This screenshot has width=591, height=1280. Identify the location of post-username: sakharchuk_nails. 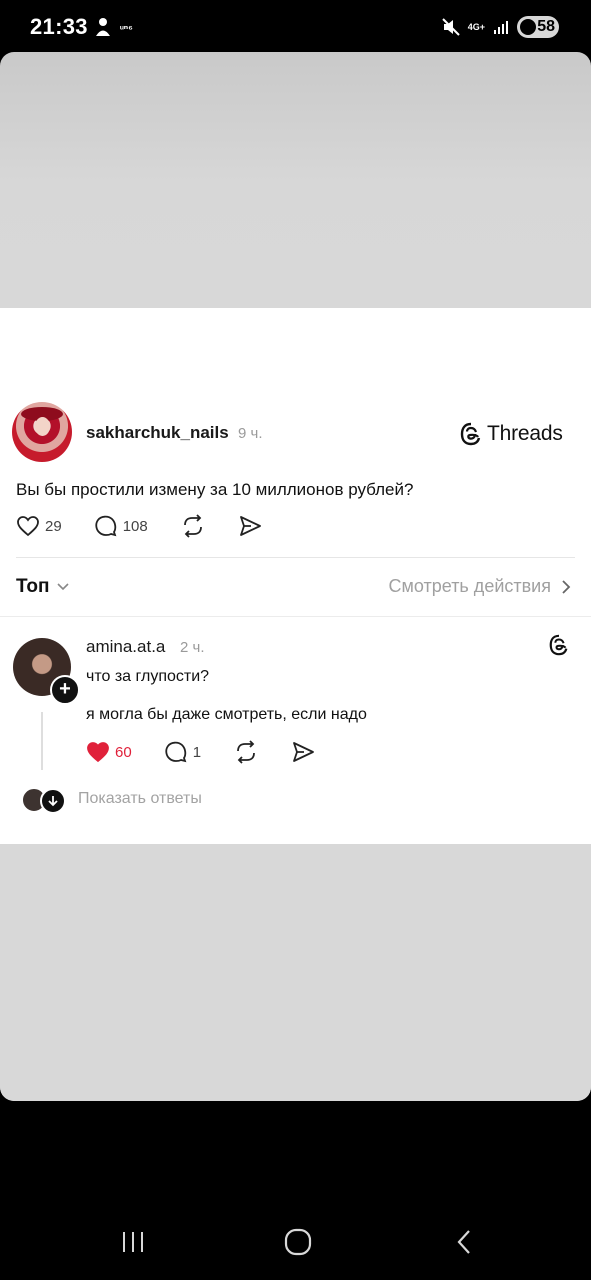
(157, 433).